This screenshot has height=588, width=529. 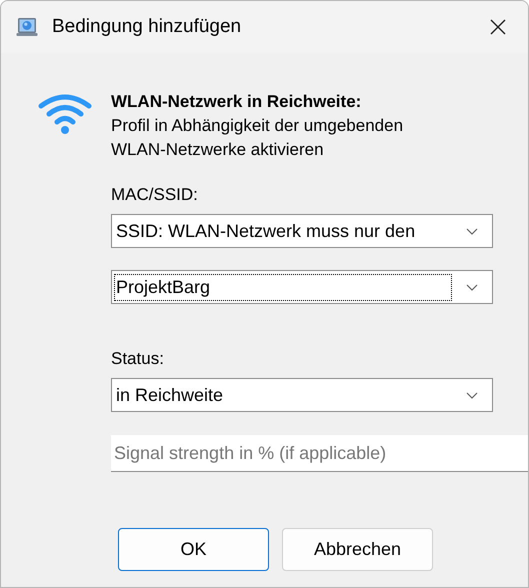 I want to click on field-label: Status:, so click(x=137, y=359).